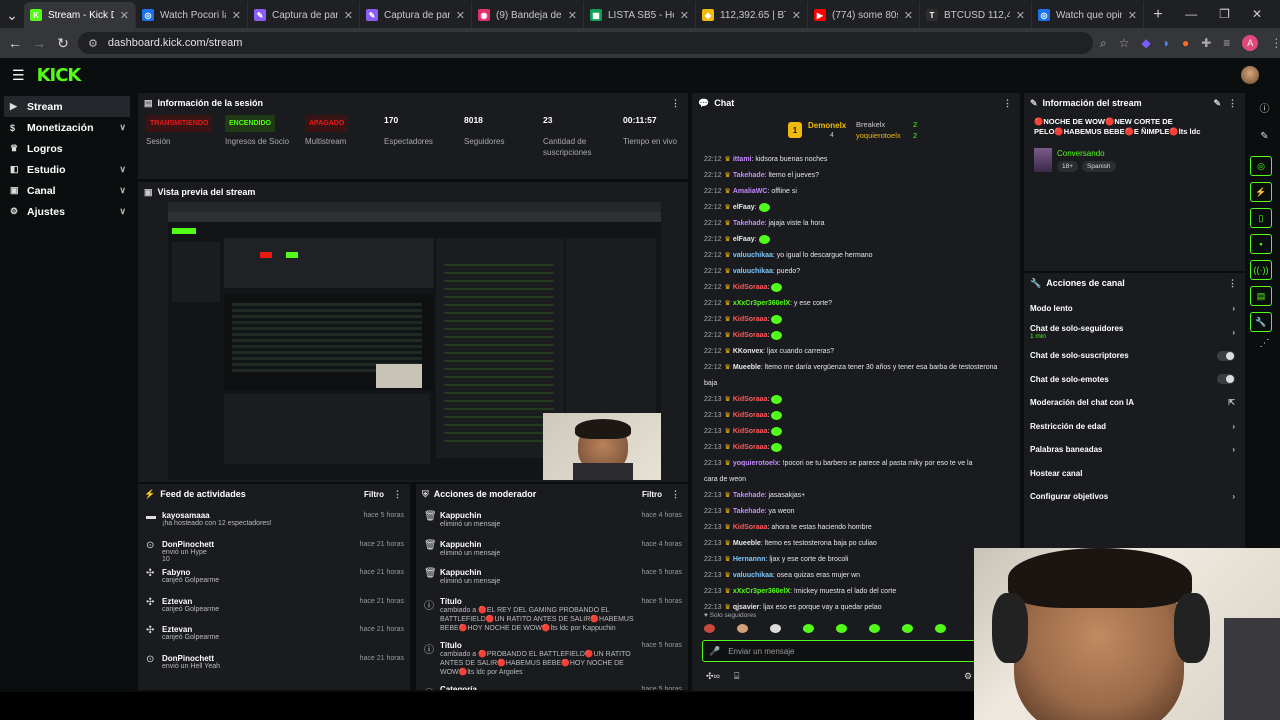 This screenshot has height=720, width=1280. I want to click on browser-tab: ◎ Watch Pocori la c... ✕, so click(192, 15).